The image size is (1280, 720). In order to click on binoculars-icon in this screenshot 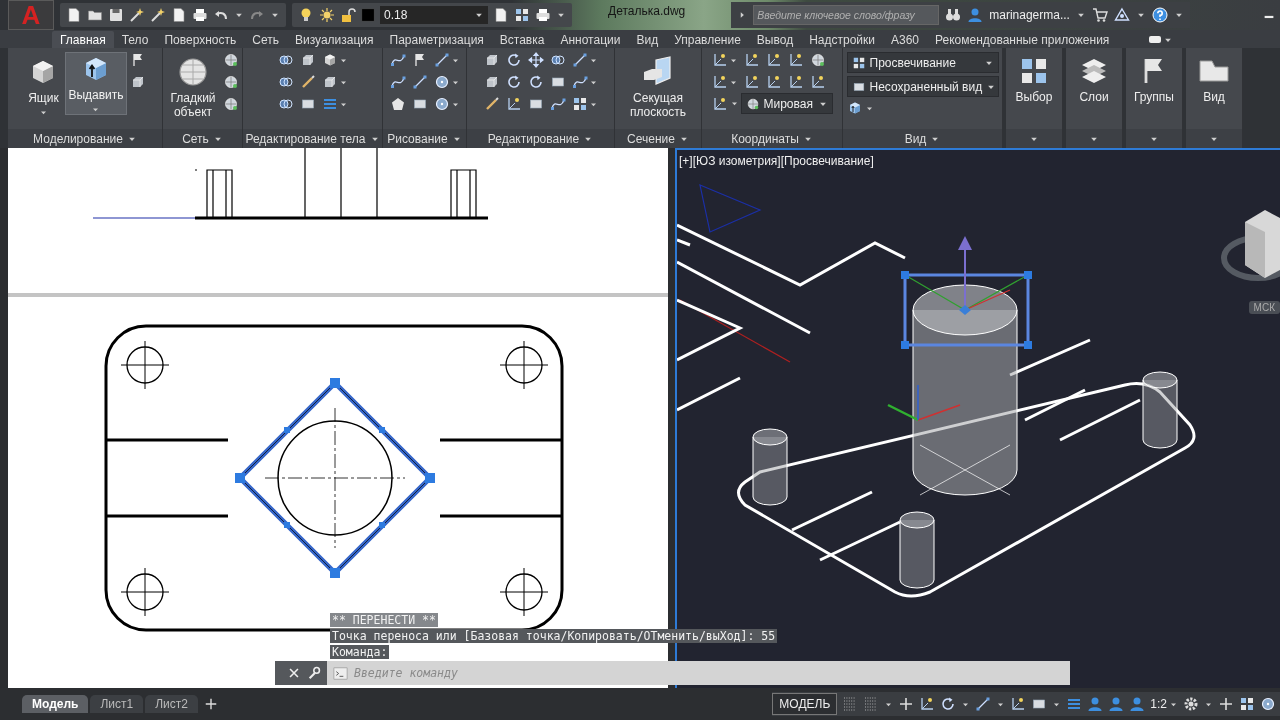, I will do `click(953, 15)`.